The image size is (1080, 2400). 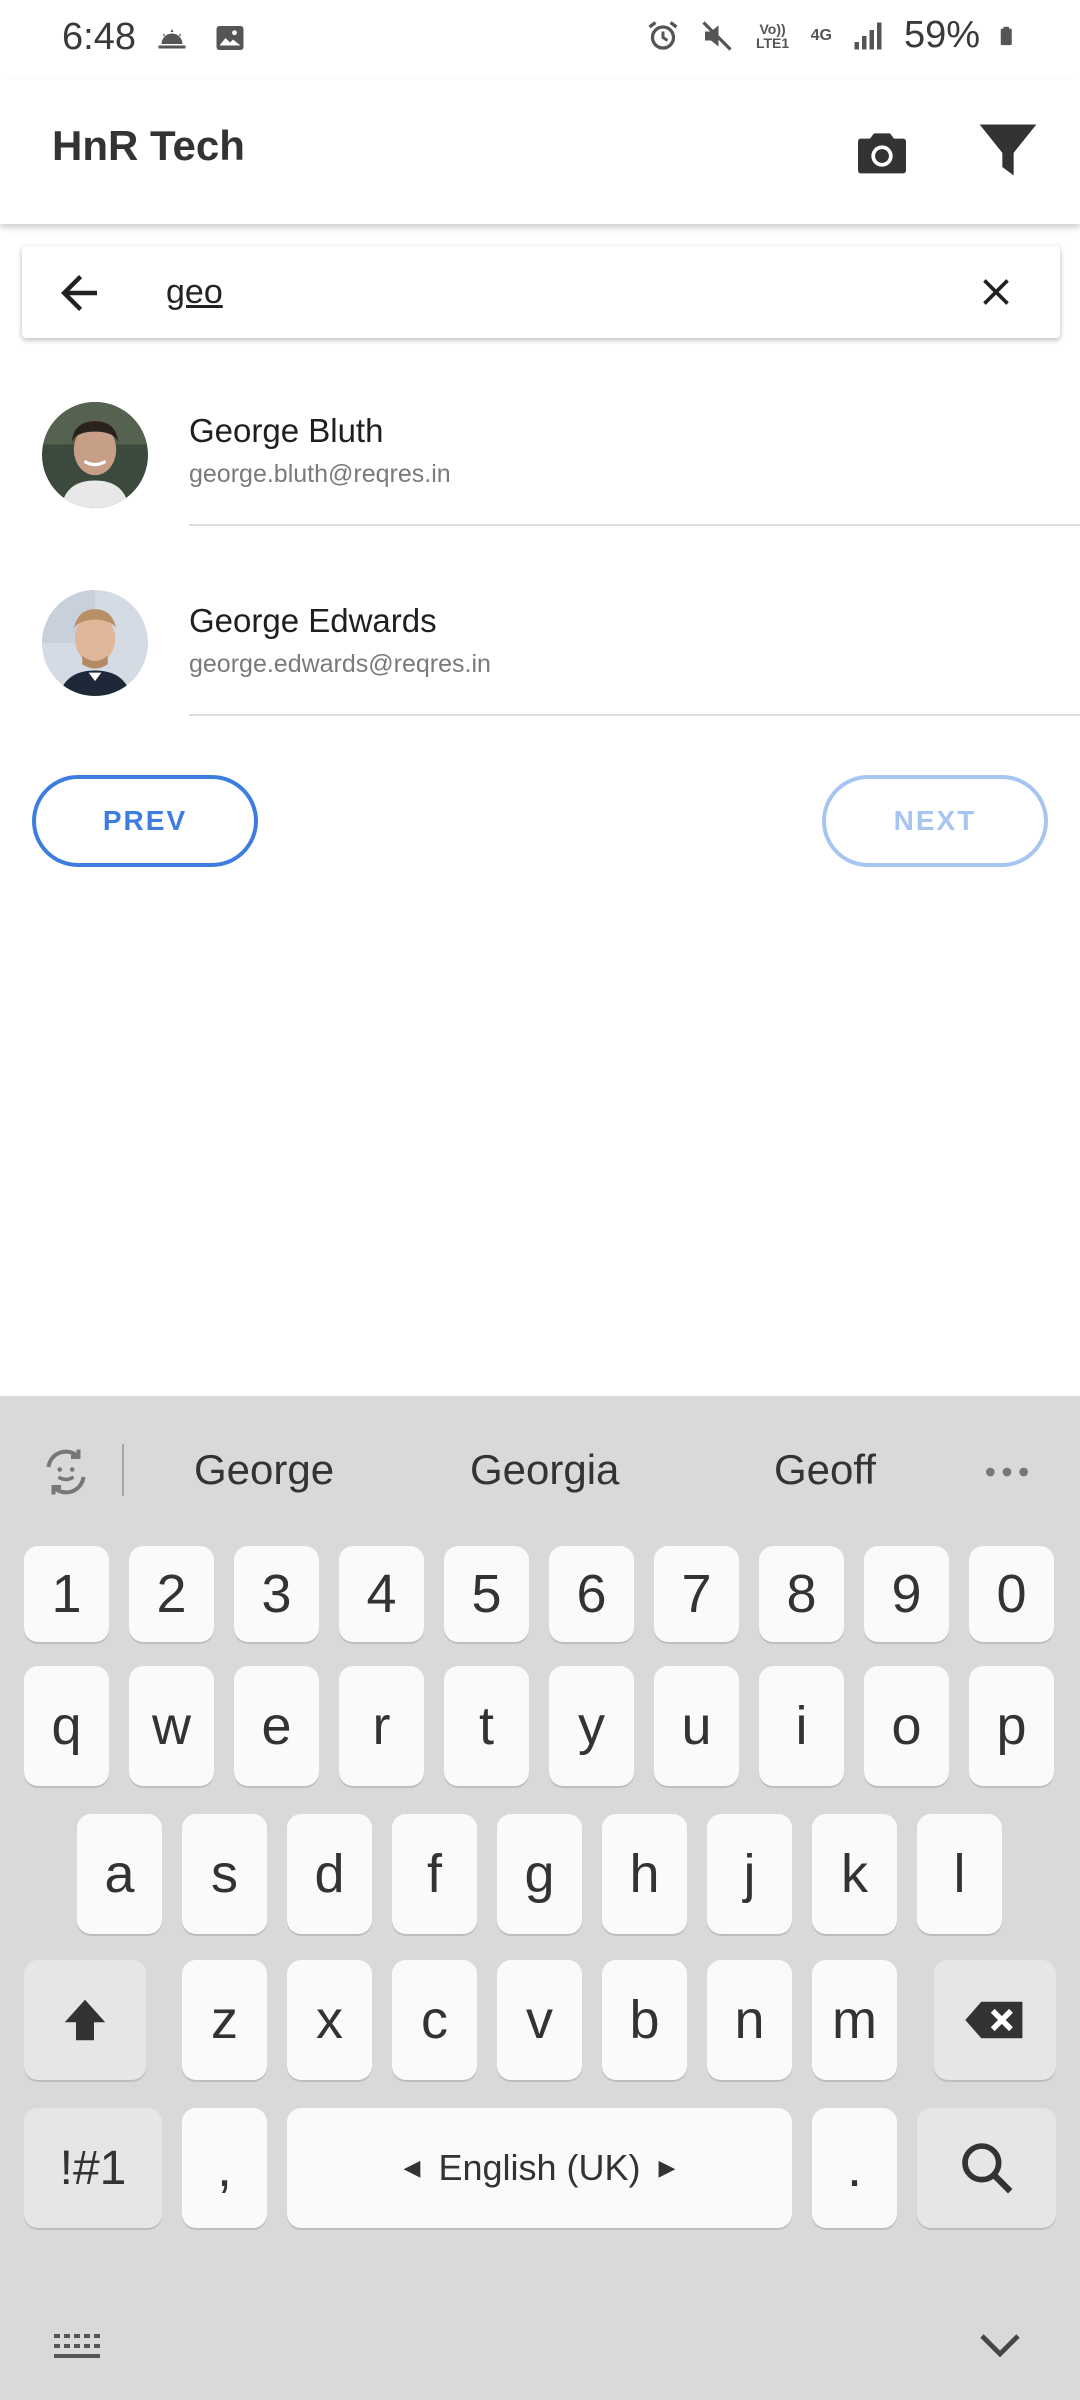 What do you see at coordinates (868, 35) in the screenshot?
I see `signal-icon` at bounding box center [868, 35].